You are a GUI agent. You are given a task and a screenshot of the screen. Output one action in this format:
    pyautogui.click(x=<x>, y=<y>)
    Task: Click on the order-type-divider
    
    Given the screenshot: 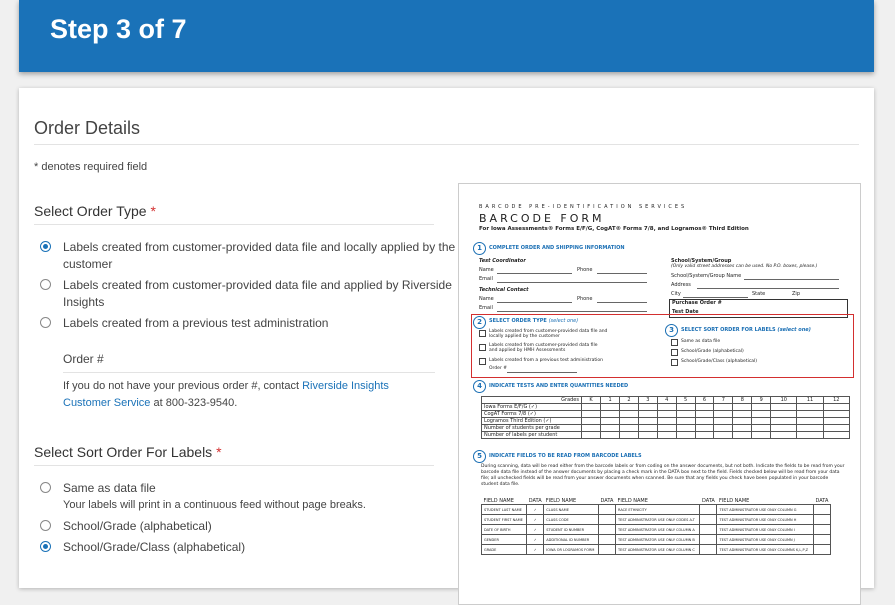 What is the action you would take?
    pyautogui.click(x=234, y=224)
    